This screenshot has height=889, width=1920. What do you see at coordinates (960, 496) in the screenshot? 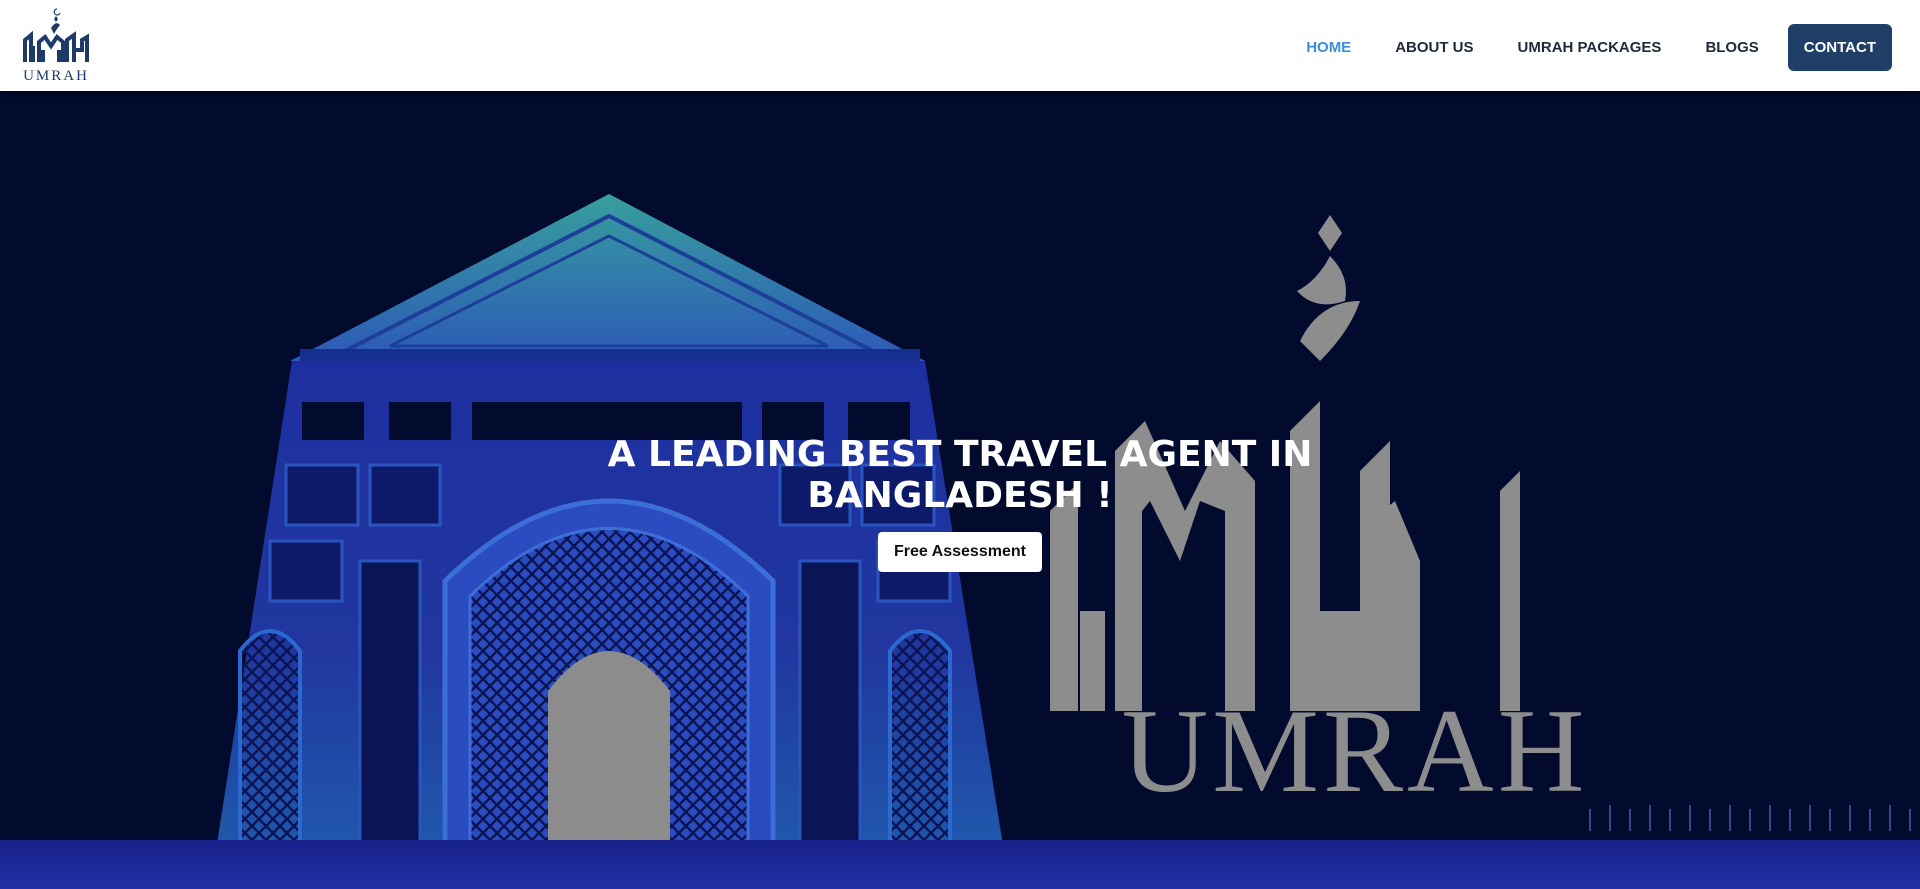
I see `hero-title-line-2: BANGLADESH !` at bounding box center [960, 496].